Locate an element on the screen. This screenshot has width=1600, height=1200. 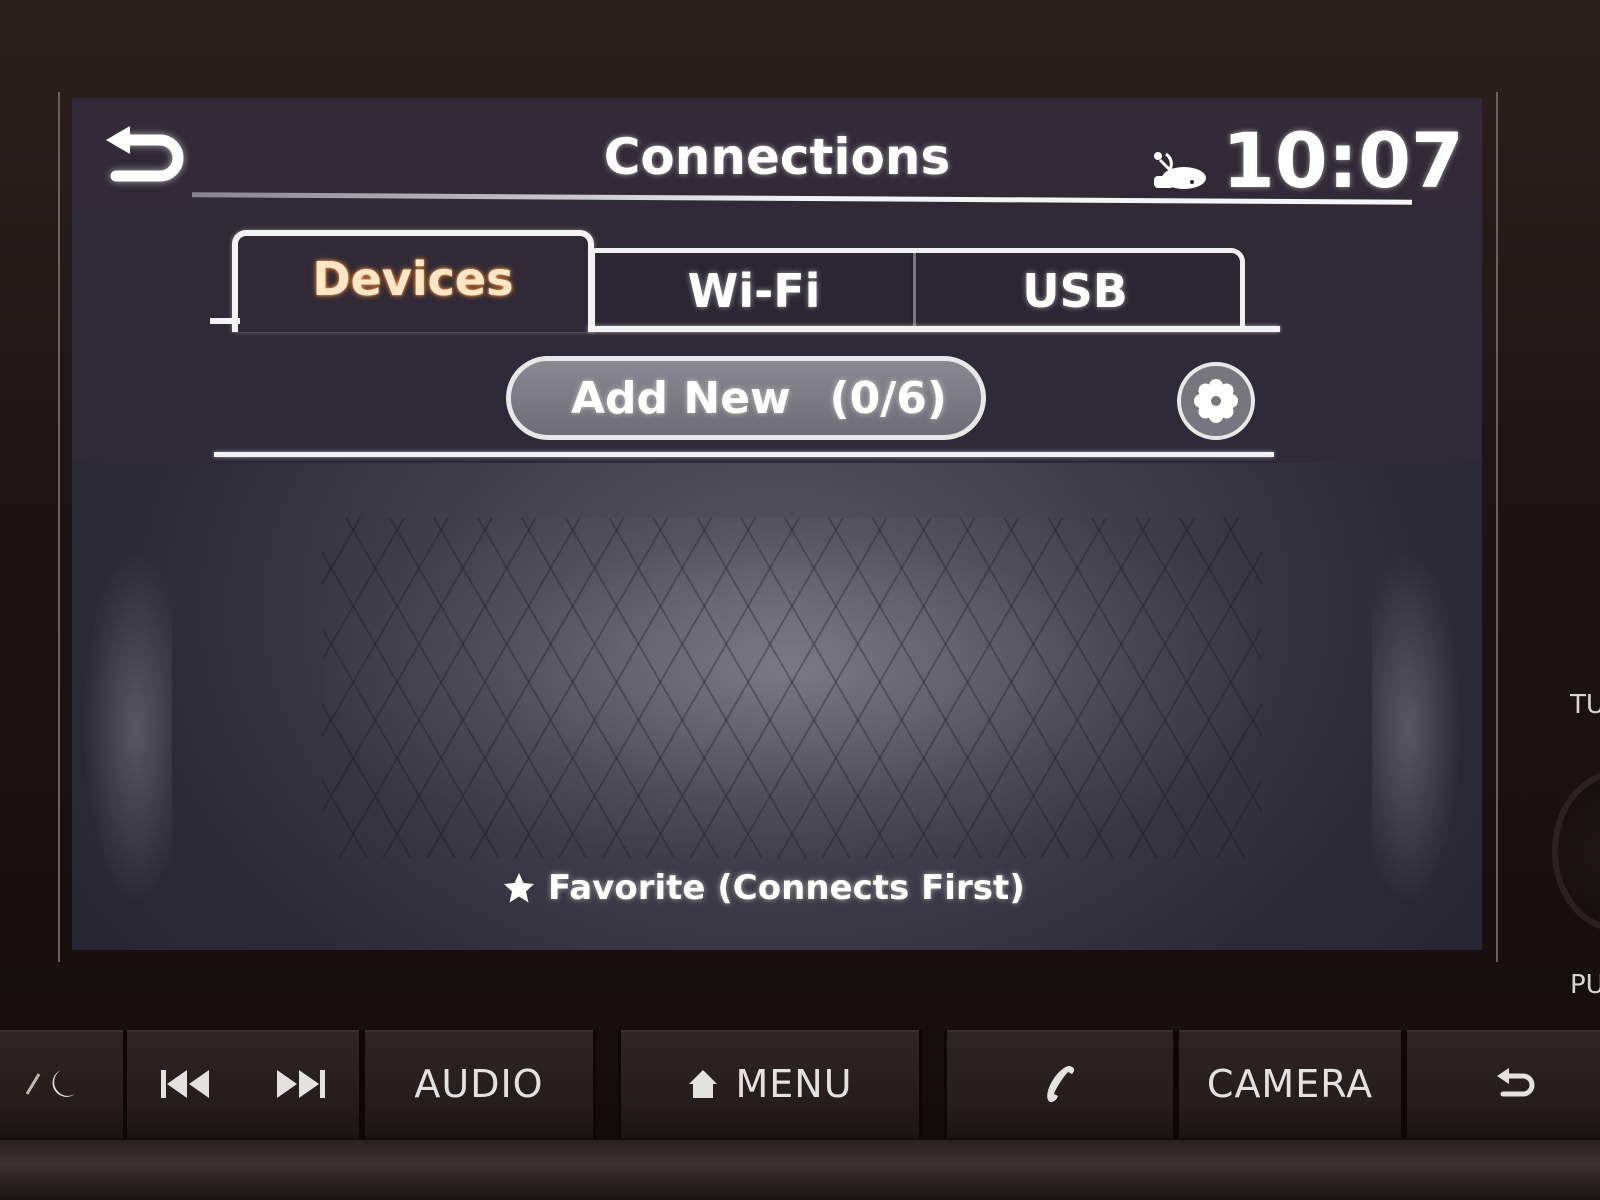
camera-bg-glow-right is located at coordinates (1417, 728).